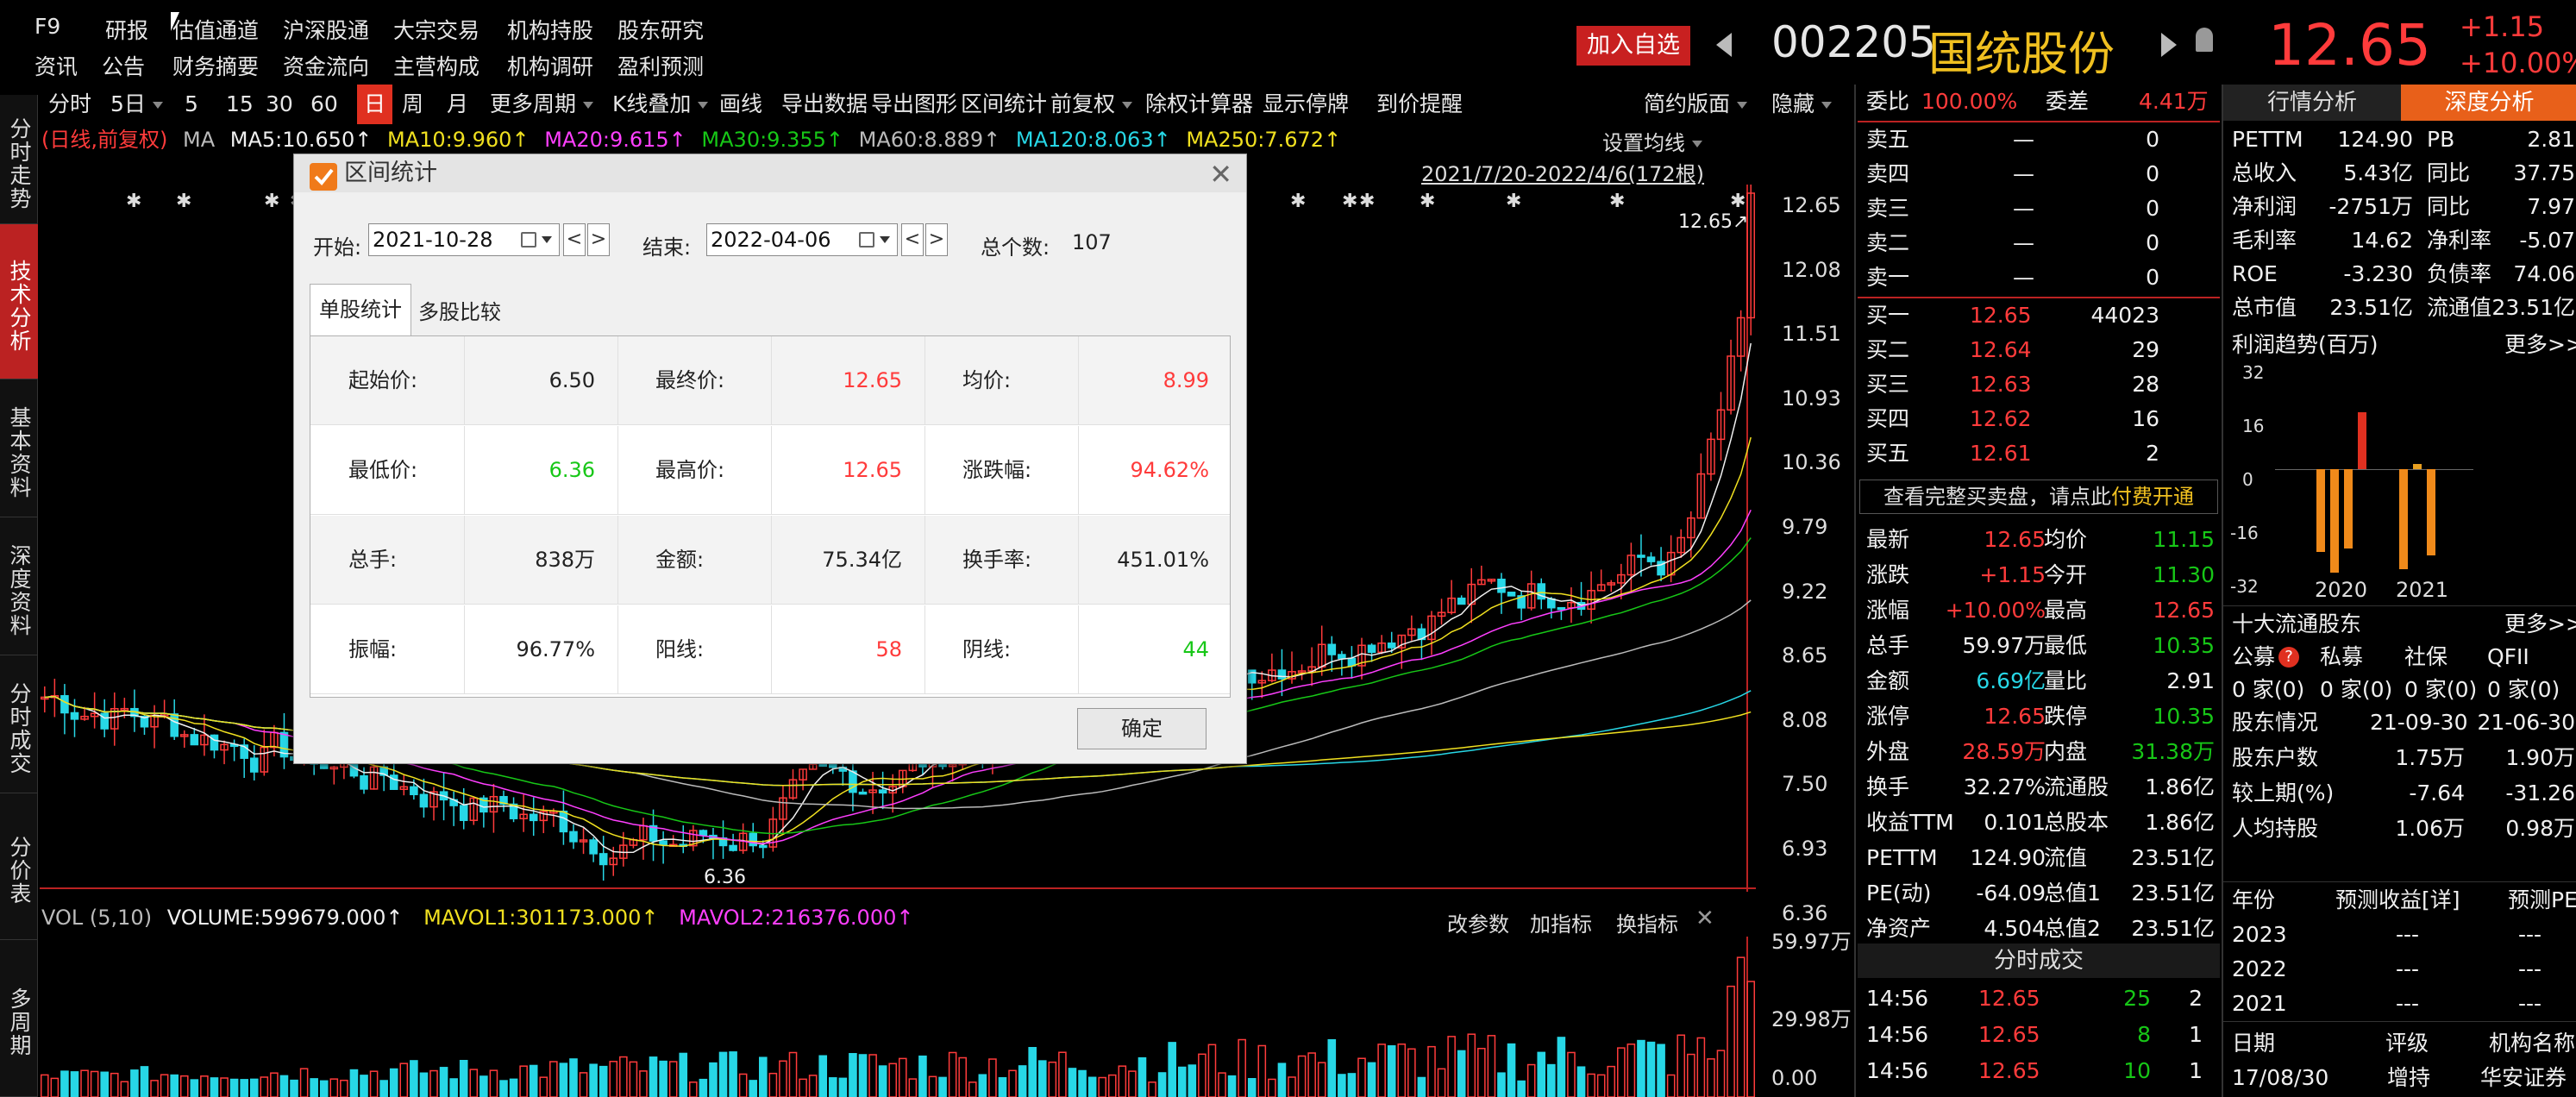  I want to click on menu-1: 研报, so click(126, 29).